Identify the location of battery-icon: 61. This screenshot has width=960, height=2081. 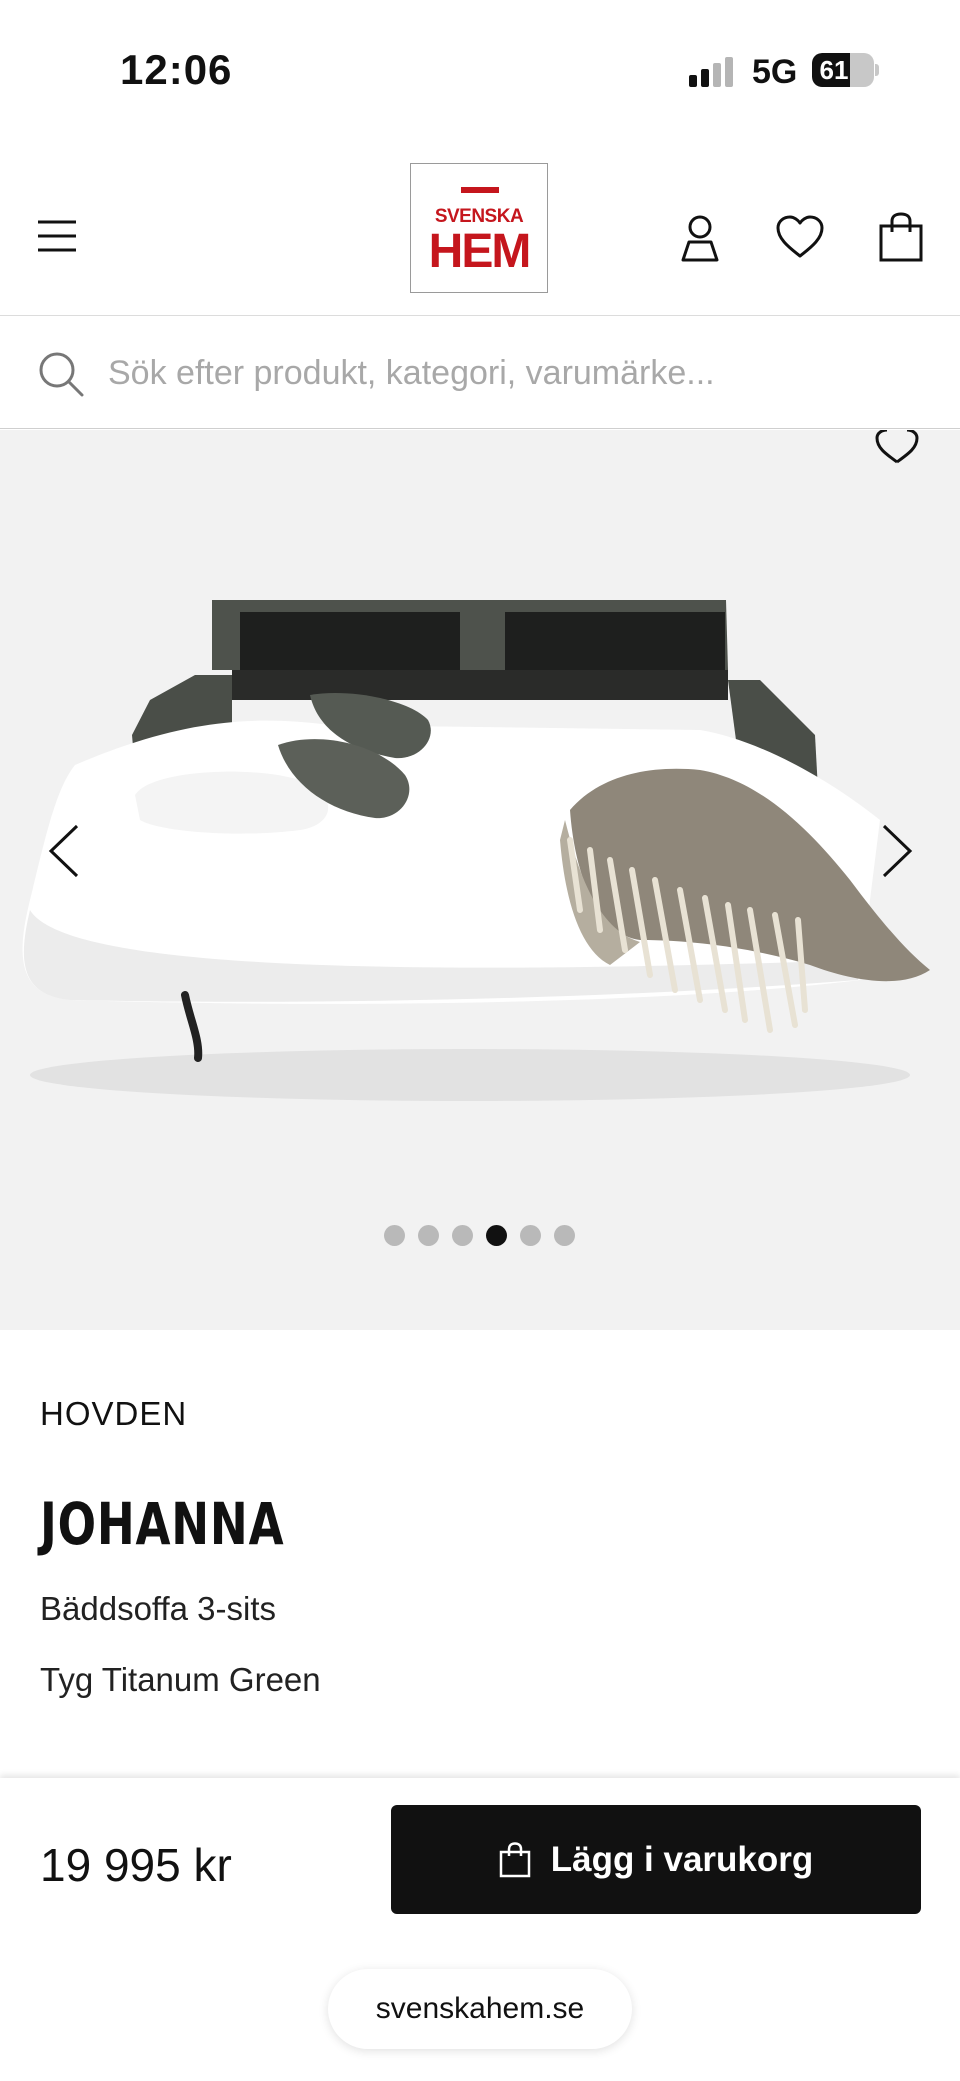
(845, 70).